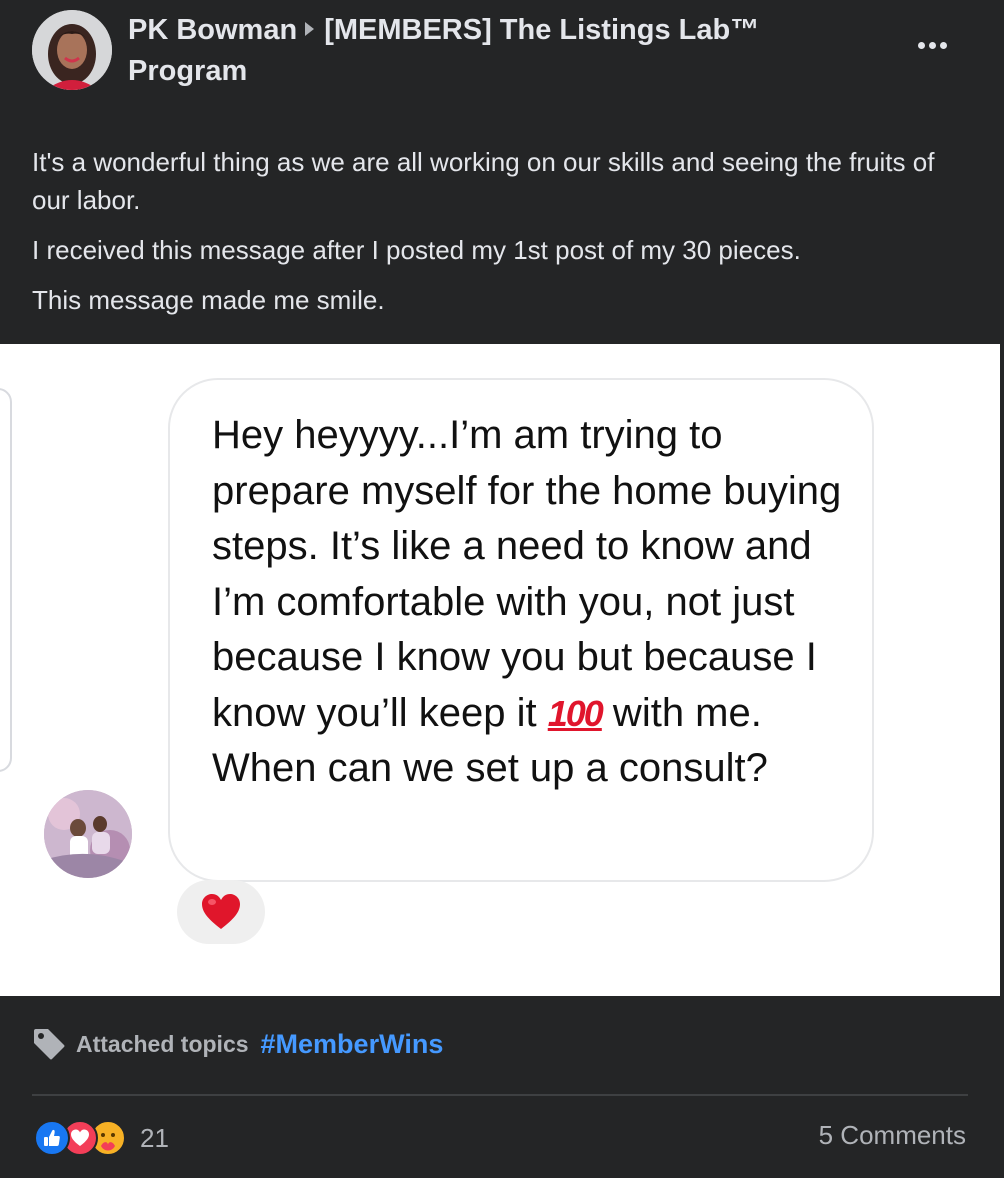 Image resolution: width=1004 pixels, height=1178 pixels. I want to click on triangle-right-icon, so click(310, 29).